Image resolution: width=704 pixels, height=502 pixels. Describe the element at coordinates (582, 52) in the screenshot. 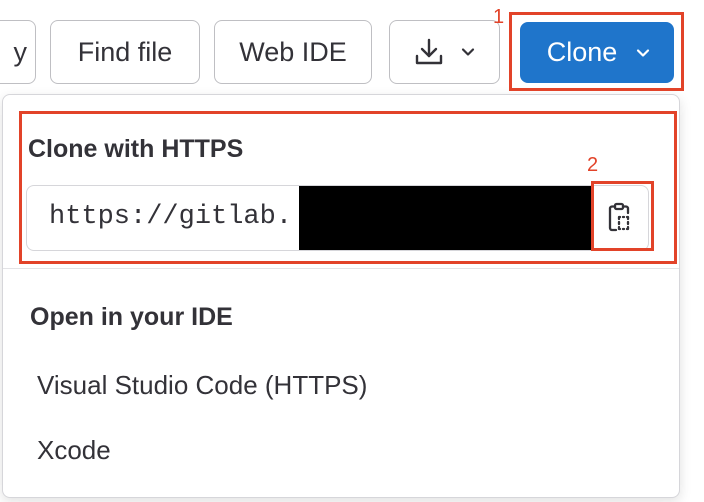

I see `clone-button-label: Clone` at that location.